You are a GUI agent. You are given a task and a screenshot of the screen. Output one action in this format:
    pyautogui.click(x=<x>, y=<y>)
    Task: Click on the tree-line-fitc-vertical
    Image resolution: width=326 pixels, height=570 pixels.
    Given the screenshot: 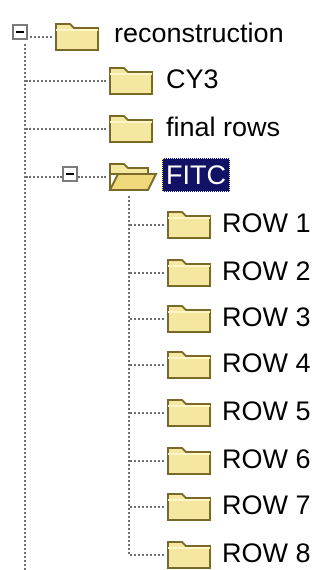 What is the action you would take?
    pyautogui.click(x=129, y=375)
    